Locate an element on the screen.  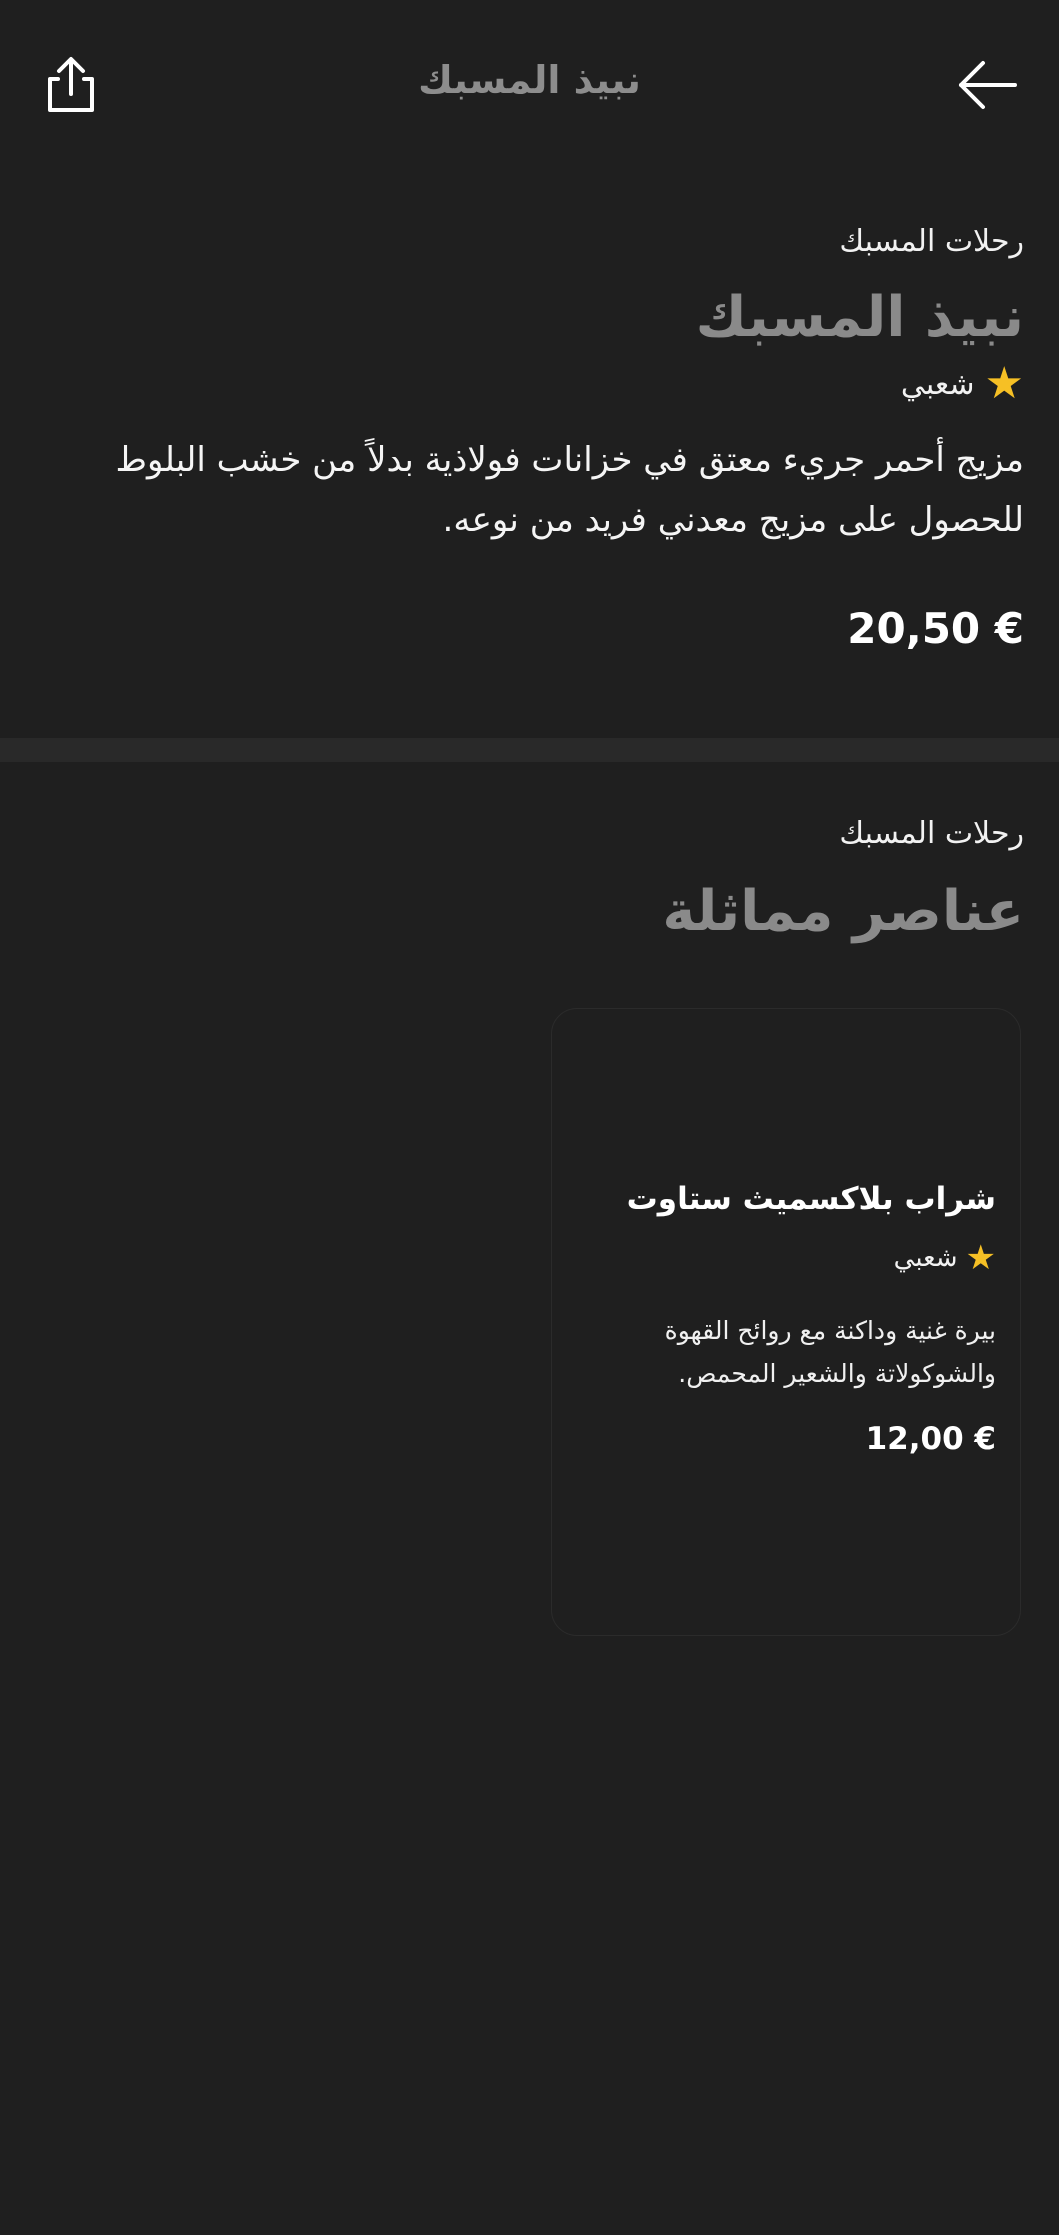
similar-title: عناصر مماثلة is located at coordinates (843, 911).